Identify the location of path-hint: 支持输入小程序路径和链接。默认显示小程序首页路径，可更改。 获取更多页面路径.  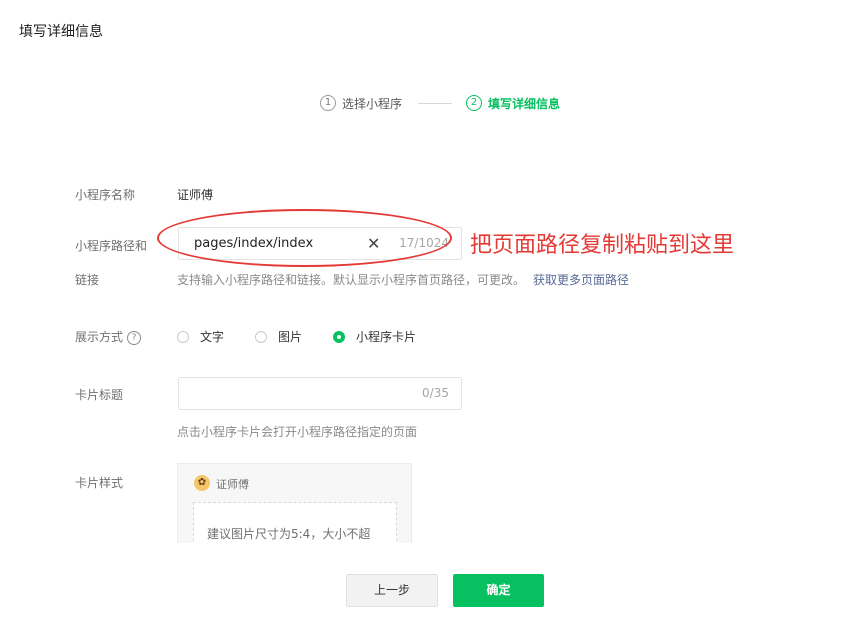
(403, 279).